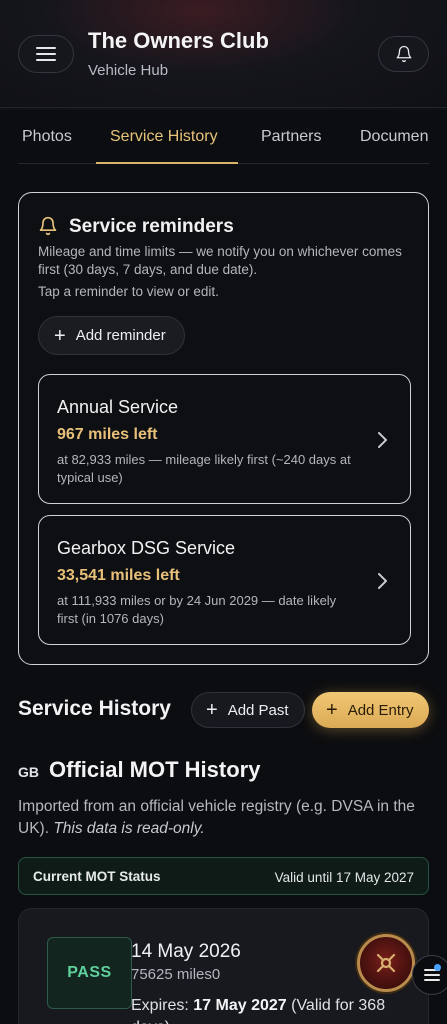 The image size is (447, 1024). What do you see at coordinates (291, 137) in the screenshot?
I see `tab-partners: Partners` at bounding box center [291, 137].